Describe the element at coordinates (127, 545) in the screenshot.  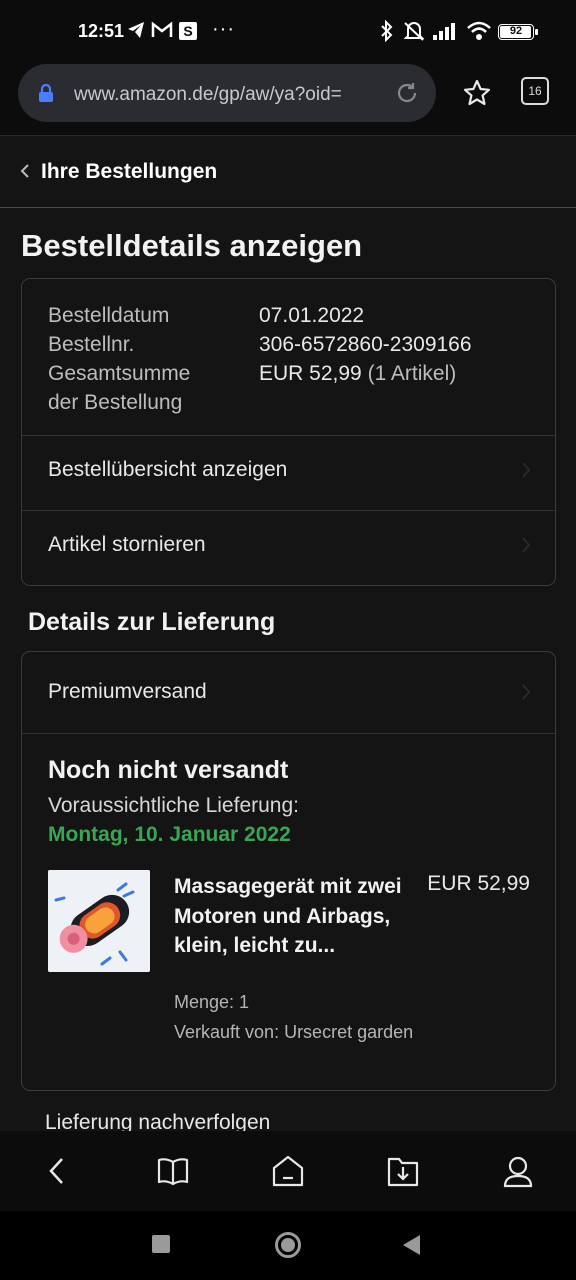
I see `cancel-items-link: Artikel stornieren` at that location.